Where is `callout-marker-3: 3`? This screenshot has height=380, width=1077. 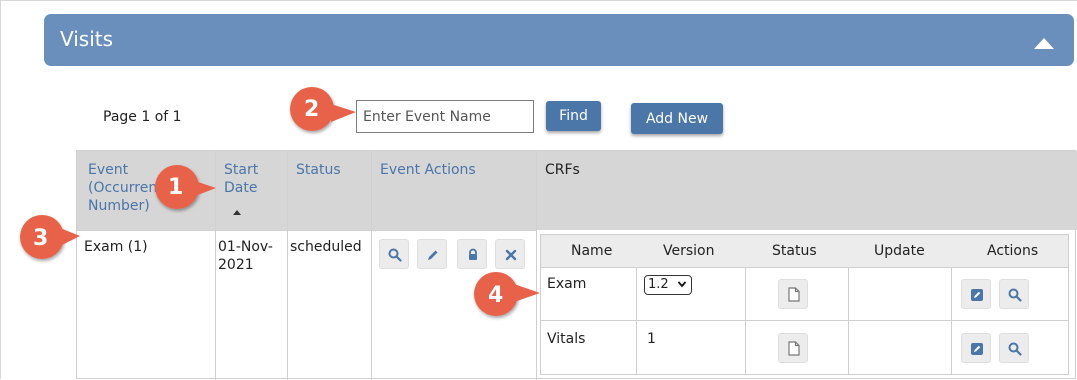
callout-marker-3: 3 is located at coordinates (41, 238).